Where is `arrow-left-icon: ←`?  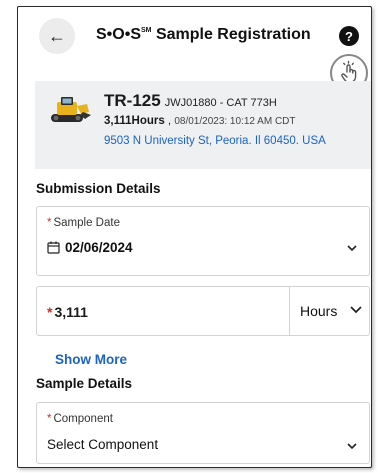 arrow-left-icon: ← is located at coordinates (57, 35).